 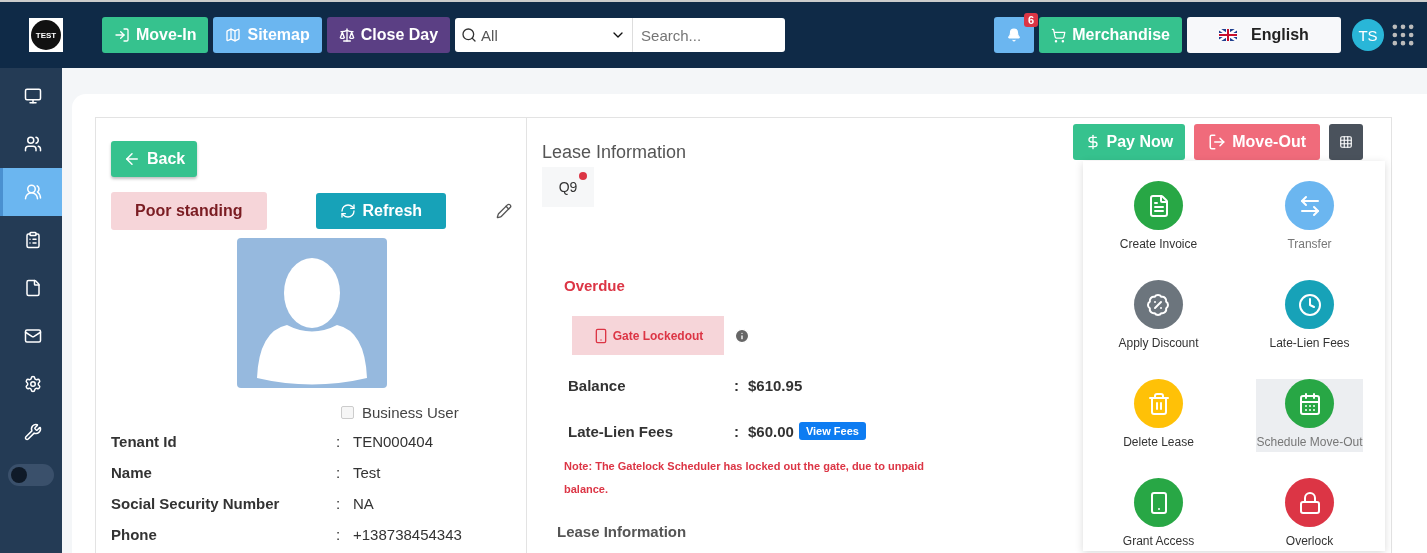 I want to click on status-text: Overdue, so click(x=595, y=285).